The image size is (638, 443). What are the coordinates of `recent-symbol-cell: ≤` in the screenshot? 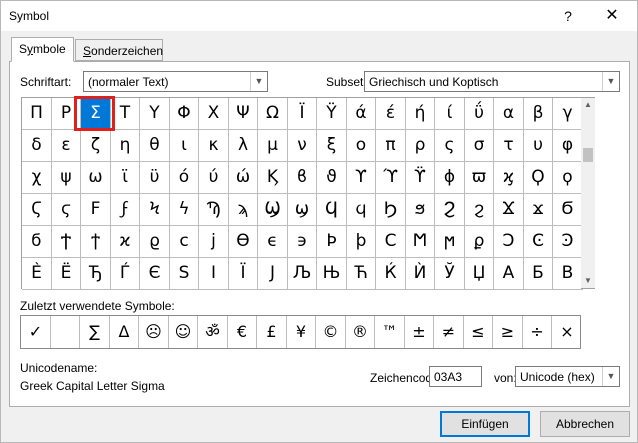 It's located at (478, 332).